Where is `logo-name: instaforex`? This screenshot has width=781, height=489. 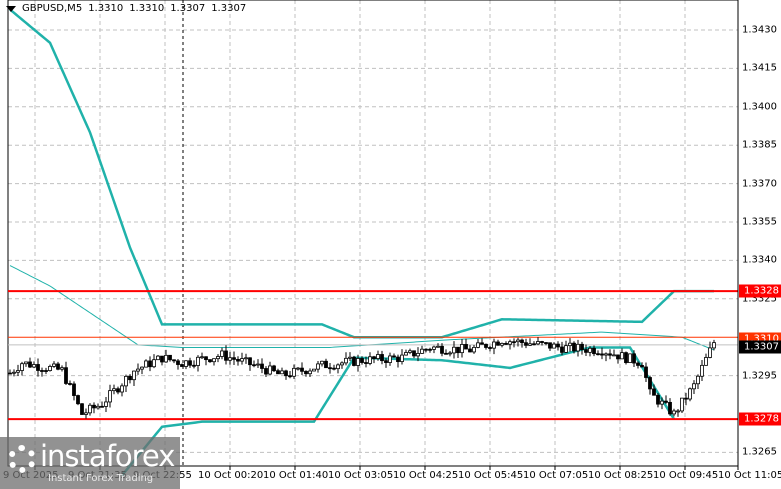 logo-name: instaforex is located at coordinates (107, 456).